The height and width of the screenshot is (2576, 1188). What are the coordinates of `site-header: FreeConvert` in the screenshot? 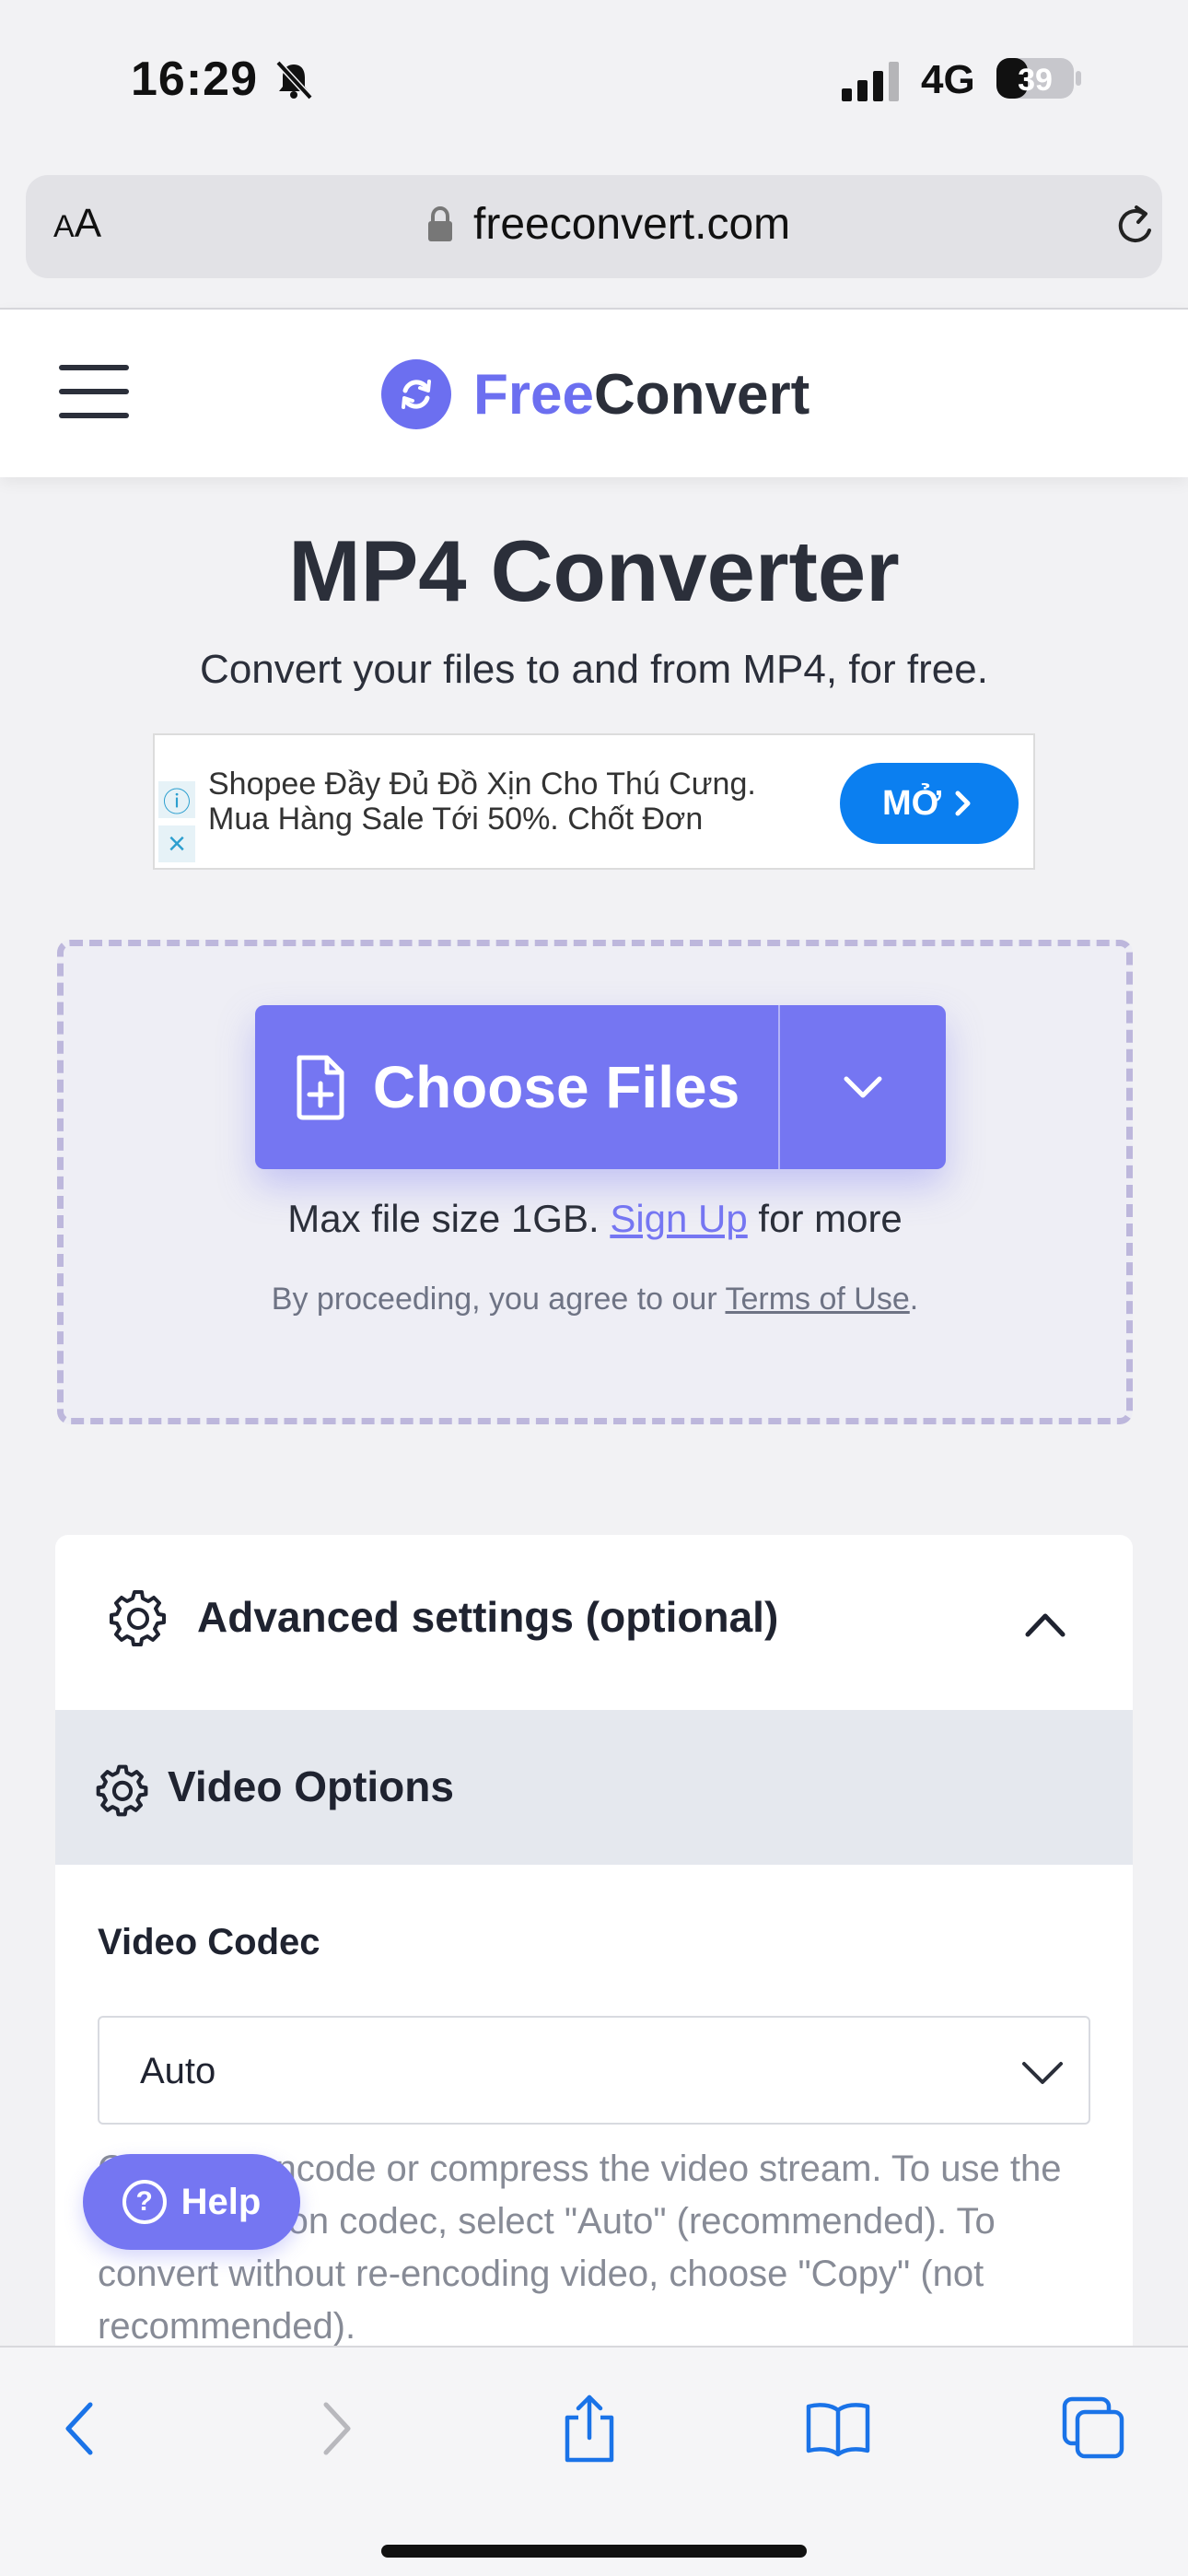 It's located at (594, 392).